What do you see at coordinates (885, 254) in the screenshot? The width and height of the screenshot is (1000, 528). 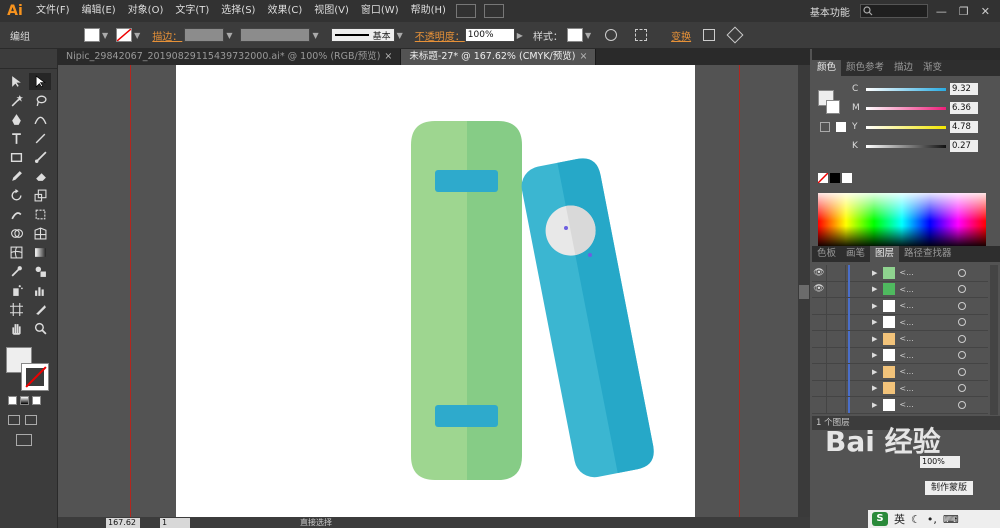 I see `tab-layers: 图层` at bounding box center [885, 254].